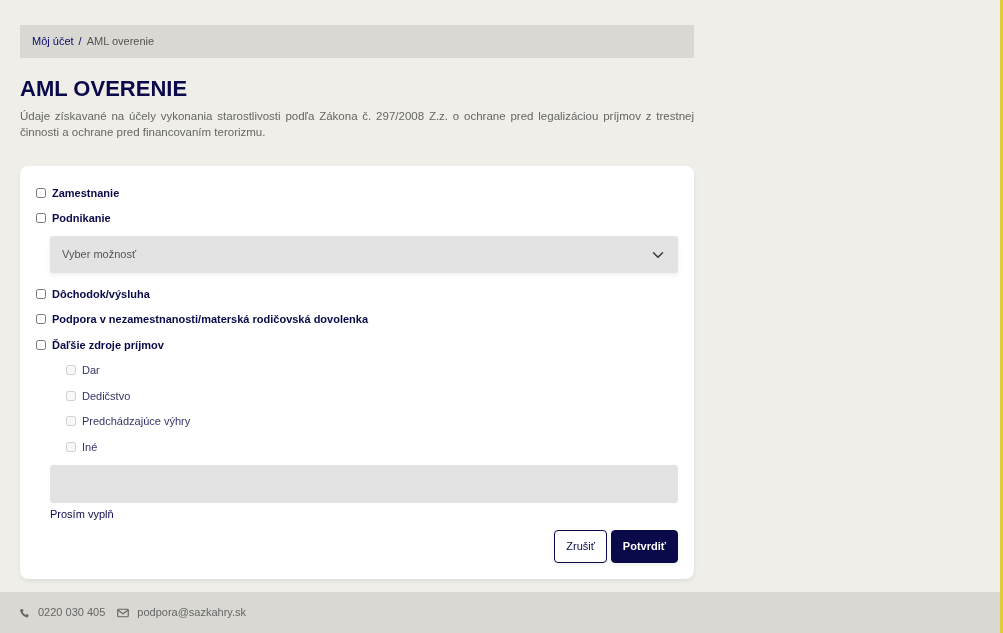  Describe the element at coordinates (123, 612) in the screenshot. I see `envelope-icon` at that location.